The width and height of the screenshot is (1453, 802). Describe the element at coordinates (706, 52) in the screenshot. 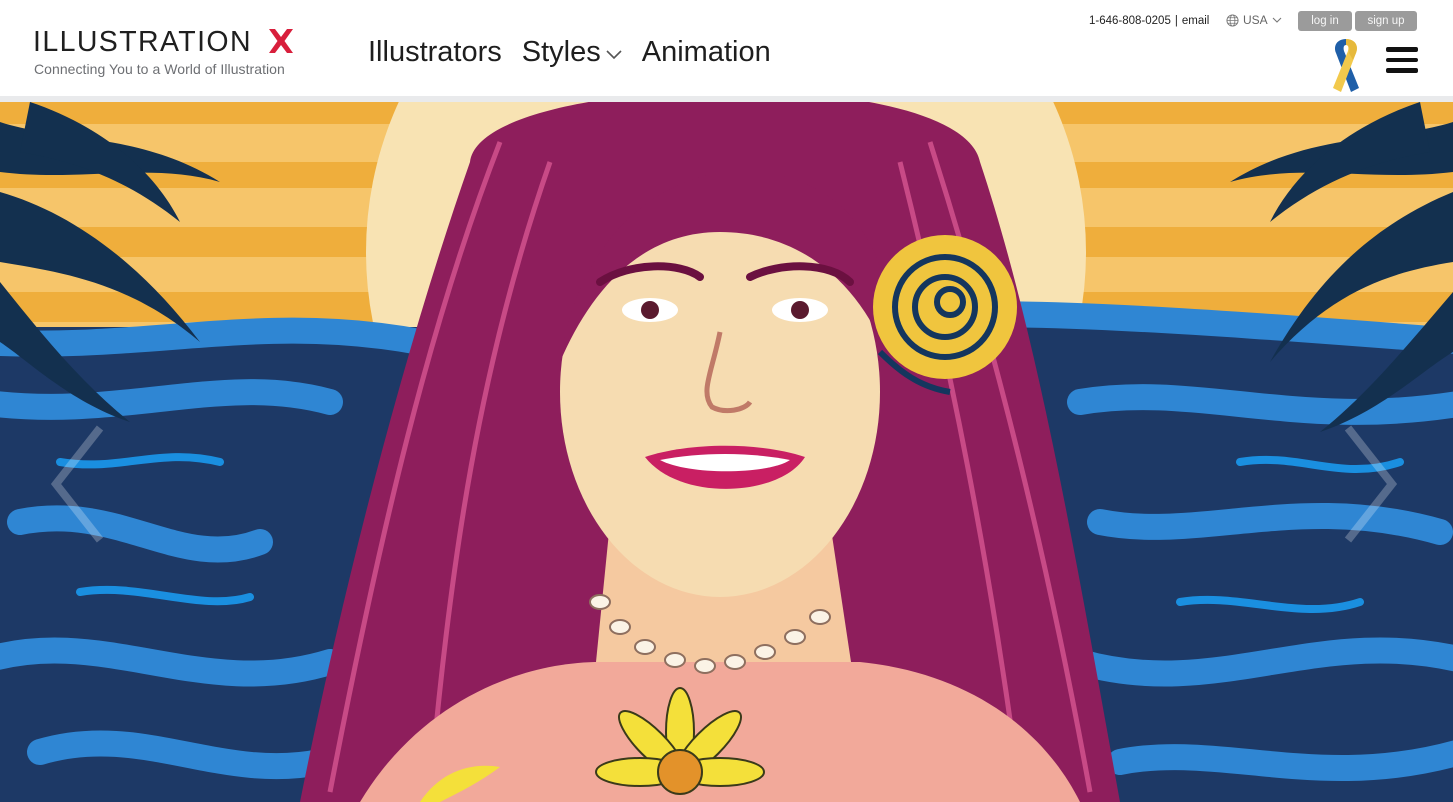

I see `nav-animation: Animation` at that location.